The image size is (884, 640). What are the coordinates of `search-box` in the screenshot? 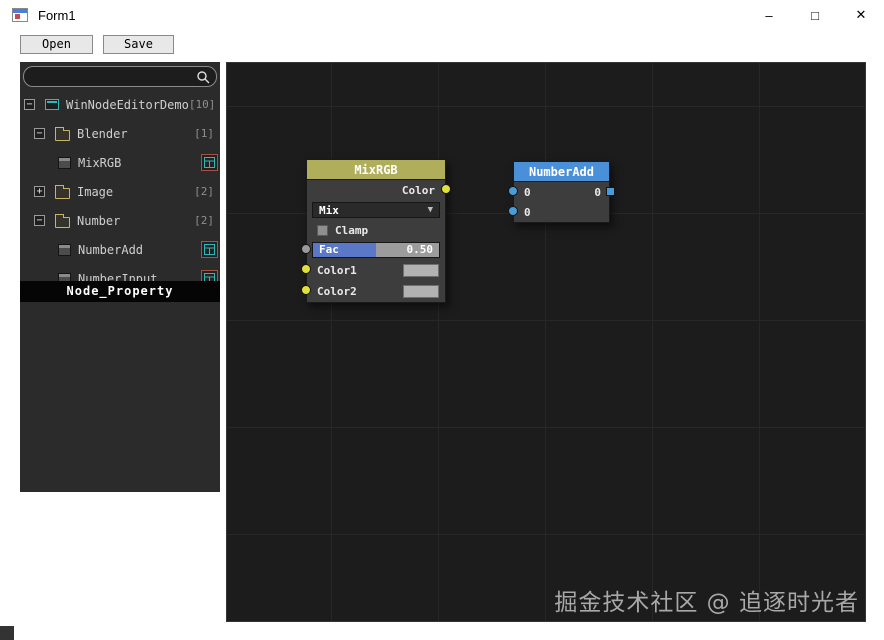 It's located at (120, 76).